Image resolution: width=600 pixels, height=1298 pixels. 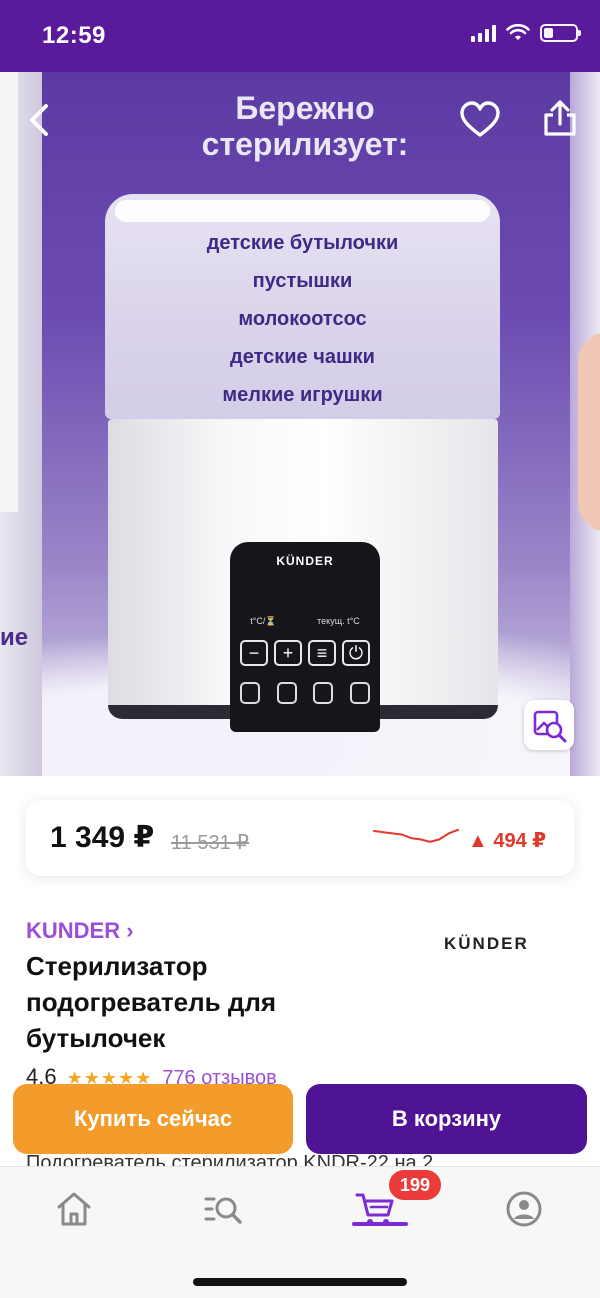 I want to click on next-image-peek, so click(x=585, y=424).